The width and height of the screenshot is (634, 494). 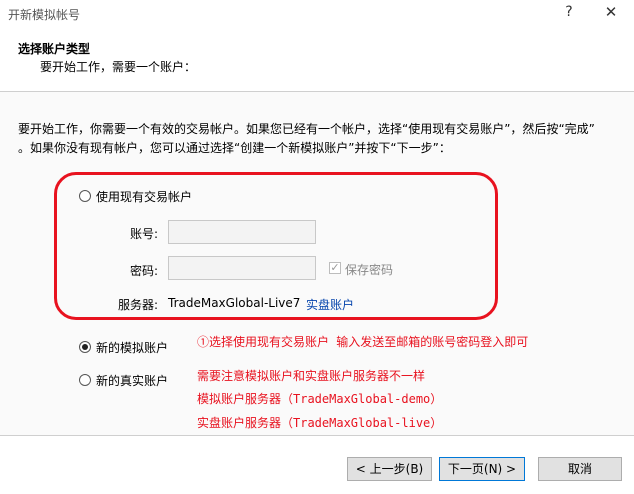 I want to click on wizard-footer: < 上一步(B) 下一页(N) > 取消, so click(x=317, y=465).